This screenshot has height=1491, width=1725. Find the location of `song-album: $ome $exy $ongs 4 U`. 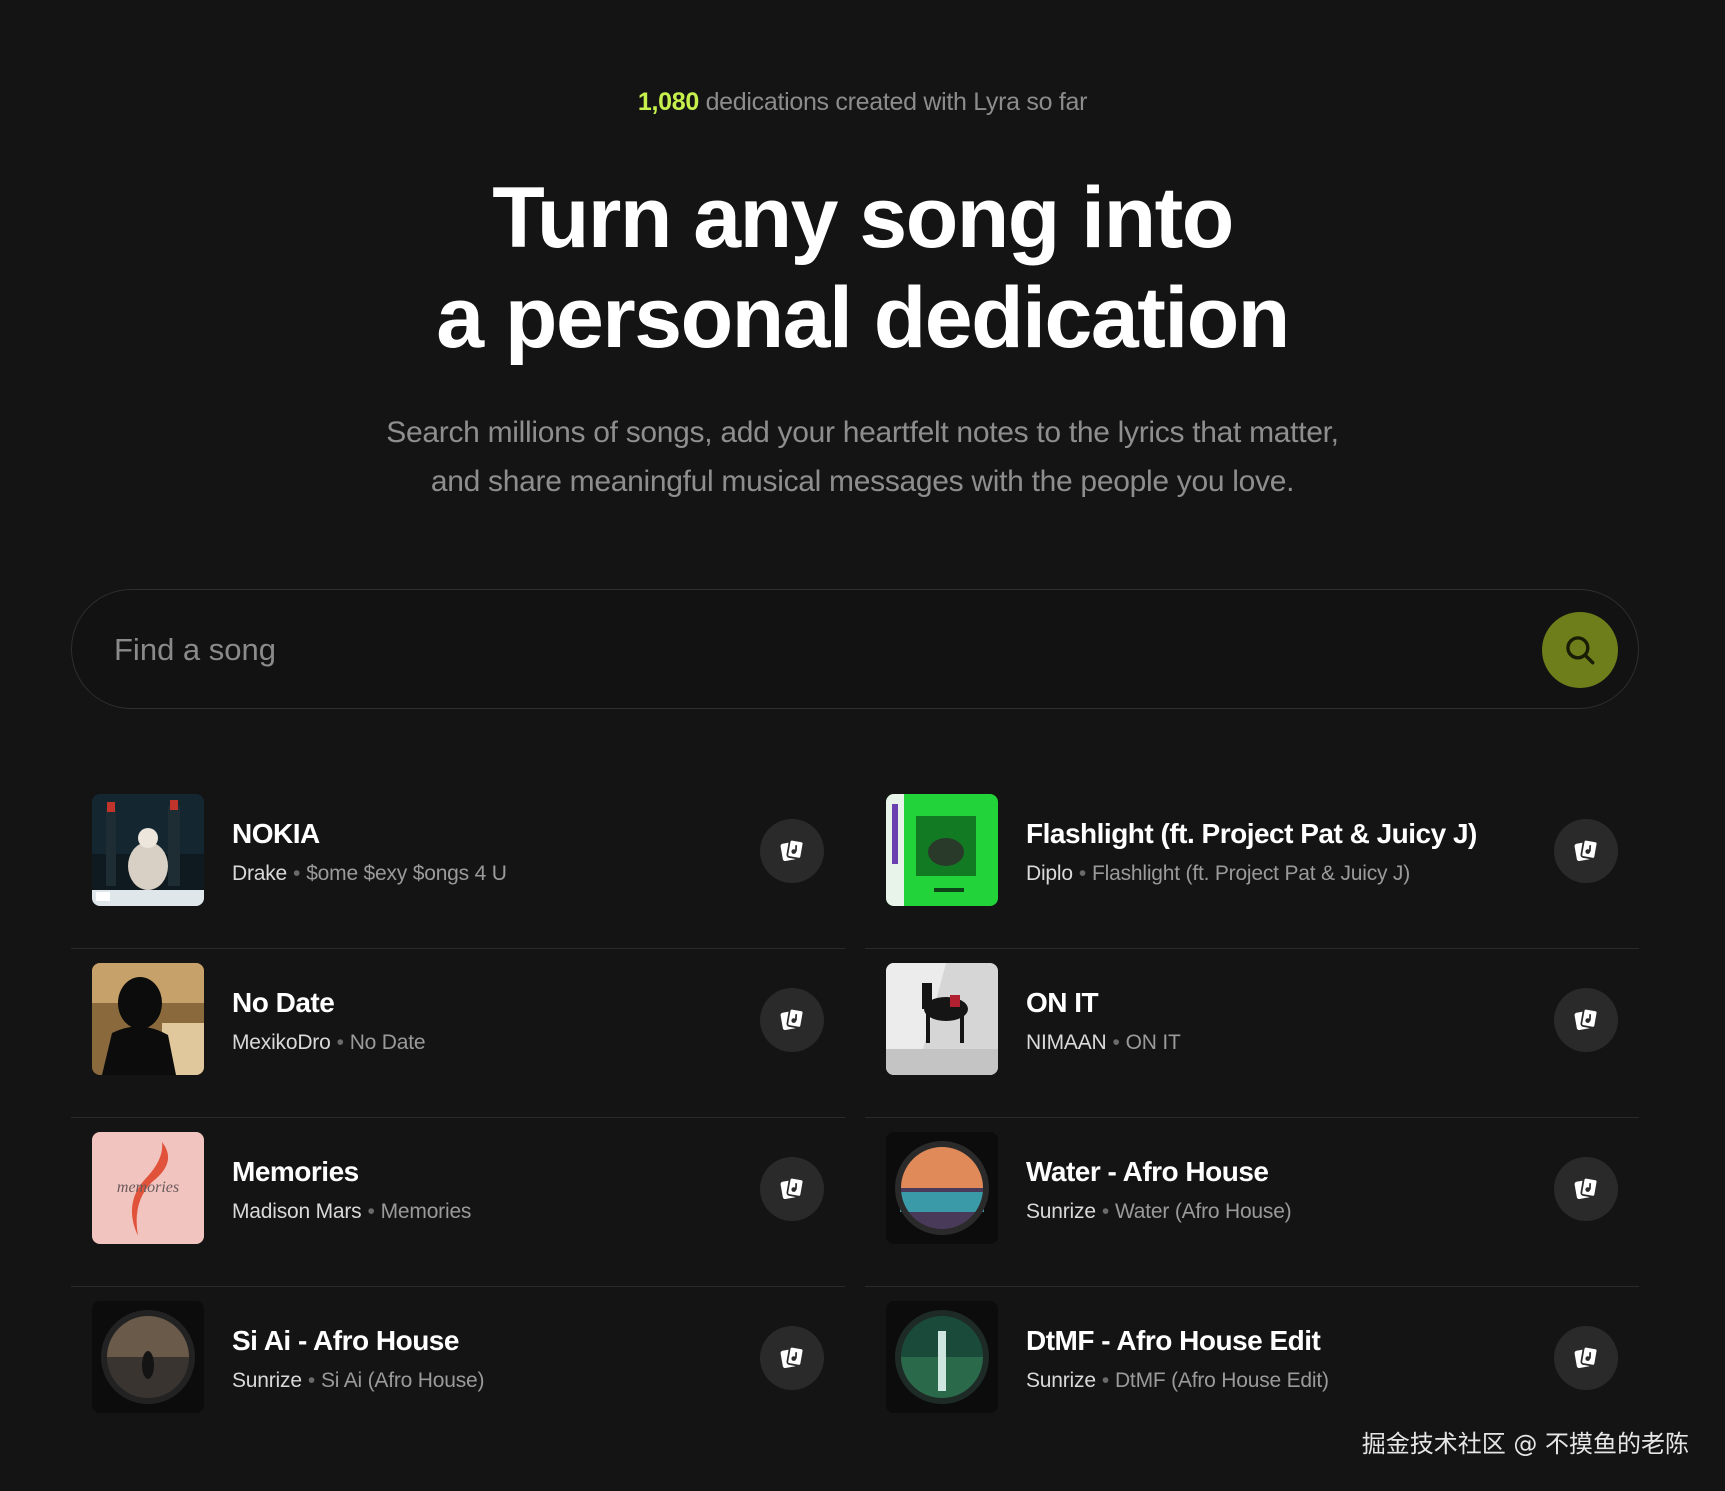

song-album: $ome $exy $ongs 4 U is located at coordinates (406, 873).